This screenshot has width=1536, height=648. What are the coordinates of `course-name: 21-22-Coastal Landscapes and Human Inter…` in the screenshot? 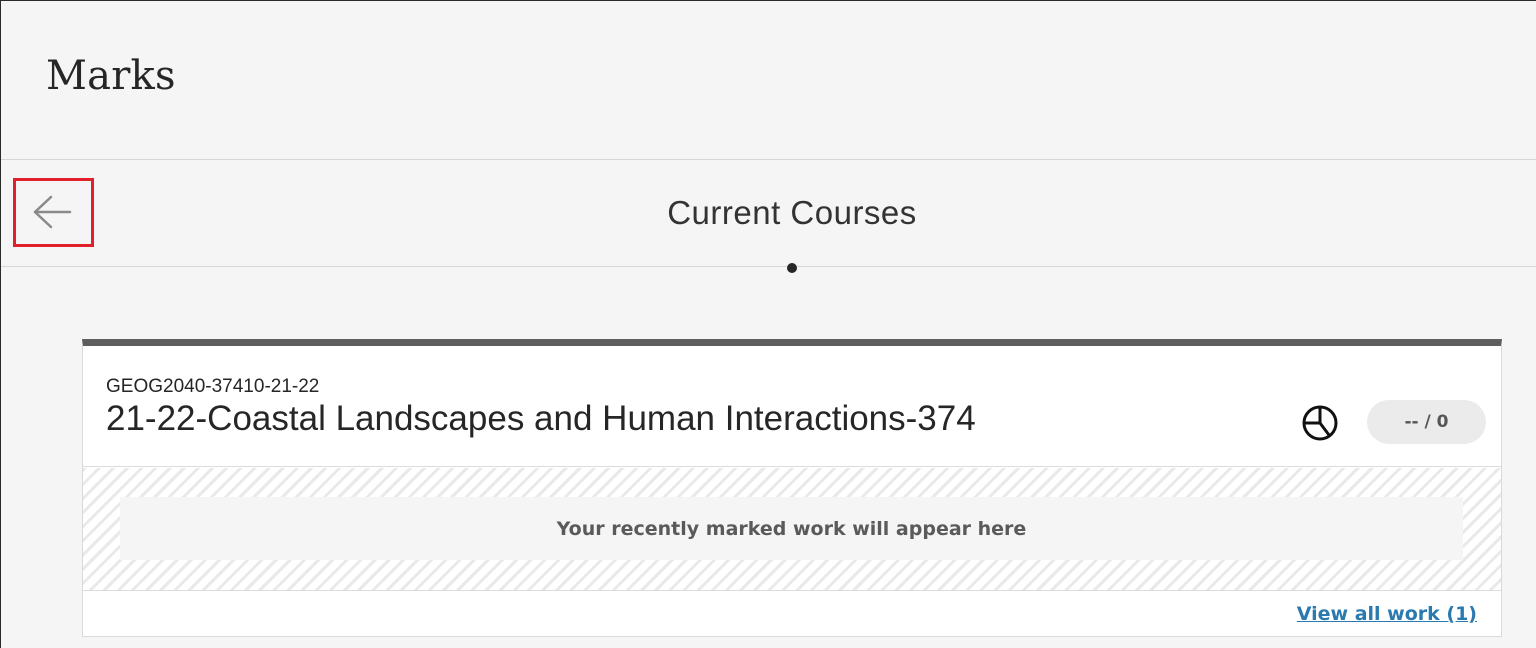 It's located at (556, 419).